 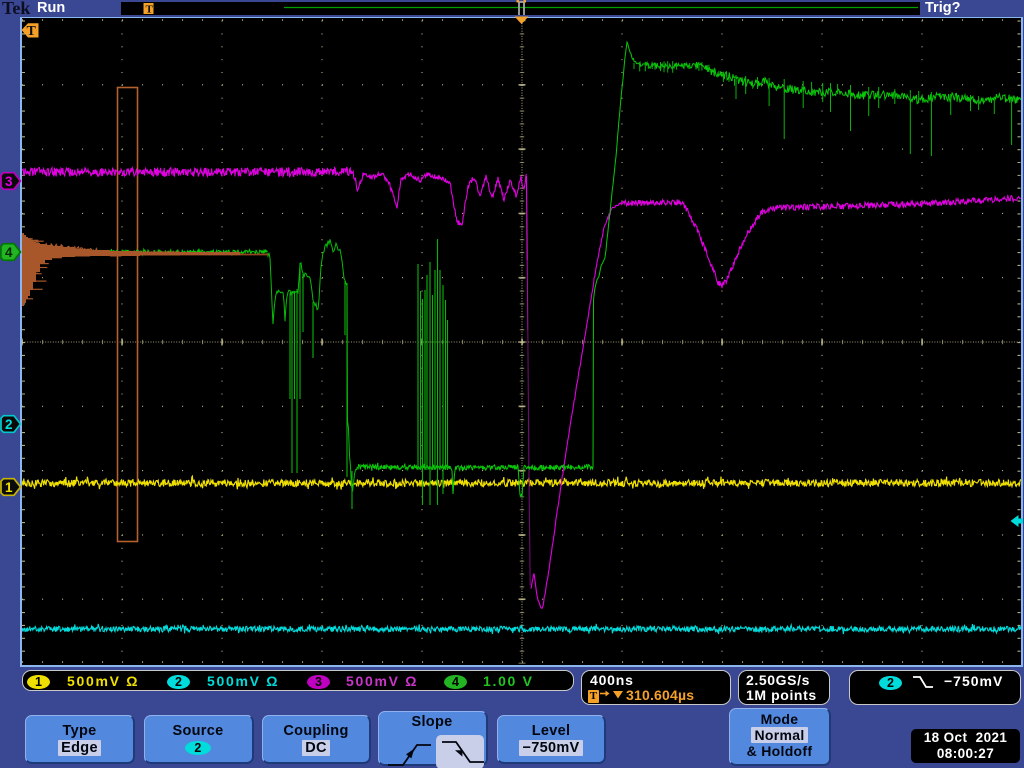 I want to click on svg-text: 1, so click(x=9, y=487).